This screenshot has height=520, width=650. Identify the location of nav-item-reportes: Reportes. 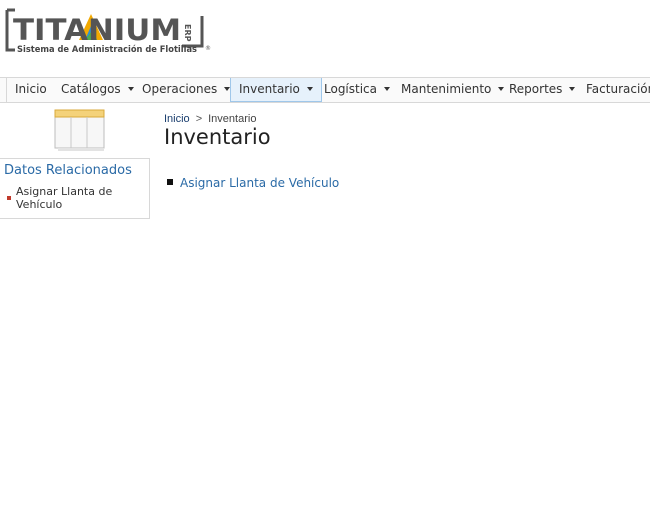
(542, 90).